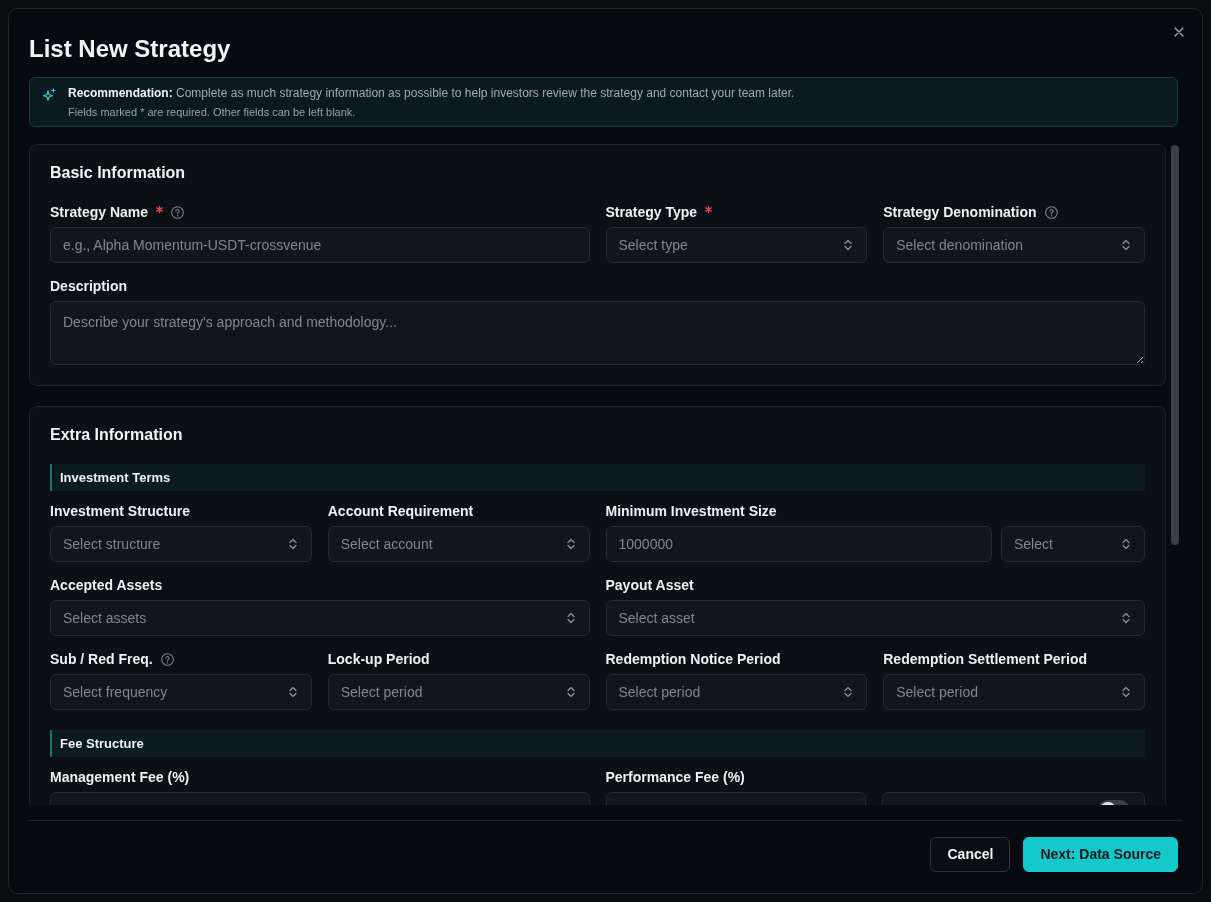 The image size is (1211, 902). What do you see at coordinates (649, 585) in the screenshot?
I see `field-label: Payout Asset` at bounding box center [649, 585].